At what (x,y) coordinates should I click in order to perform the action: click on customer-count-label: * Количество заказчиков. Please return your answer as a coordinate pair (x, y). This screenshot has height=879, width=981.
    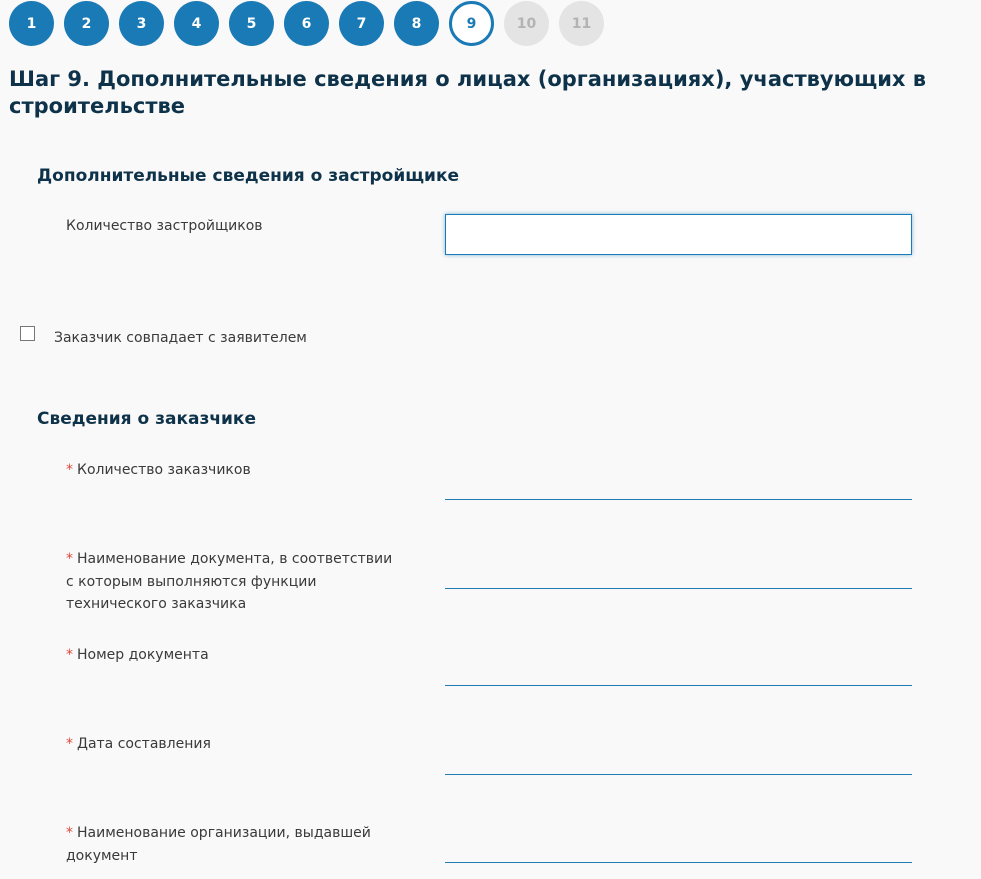
    Looking at the image, I should click on (231, 470).